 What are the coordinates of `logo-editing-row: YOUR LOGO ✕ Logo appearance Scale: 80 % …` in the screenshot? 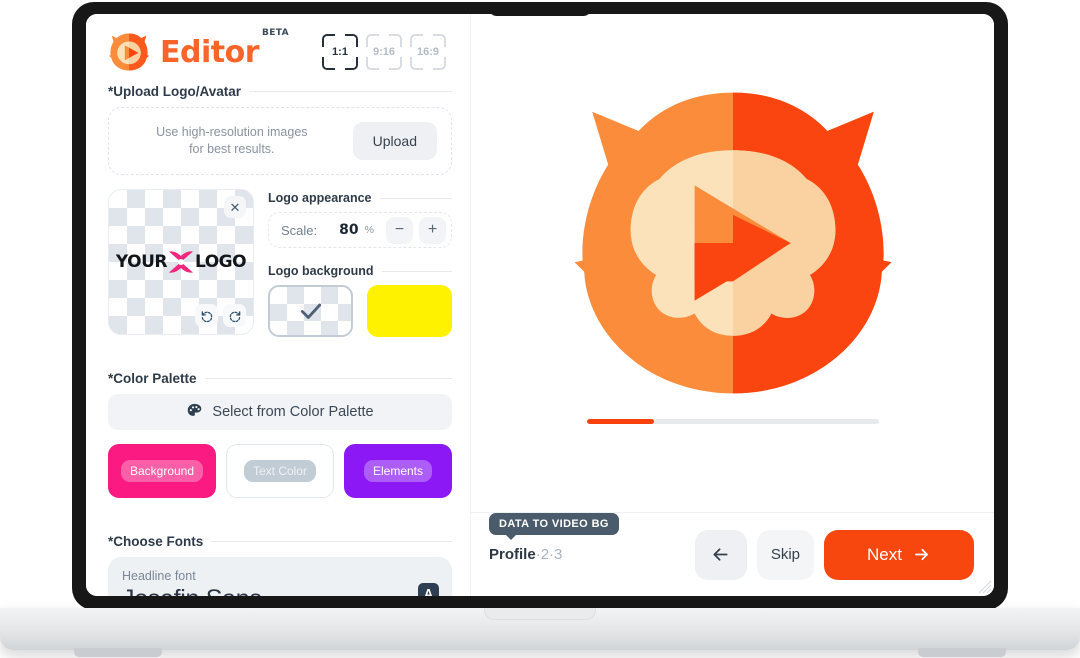 It's located at (280, 263).